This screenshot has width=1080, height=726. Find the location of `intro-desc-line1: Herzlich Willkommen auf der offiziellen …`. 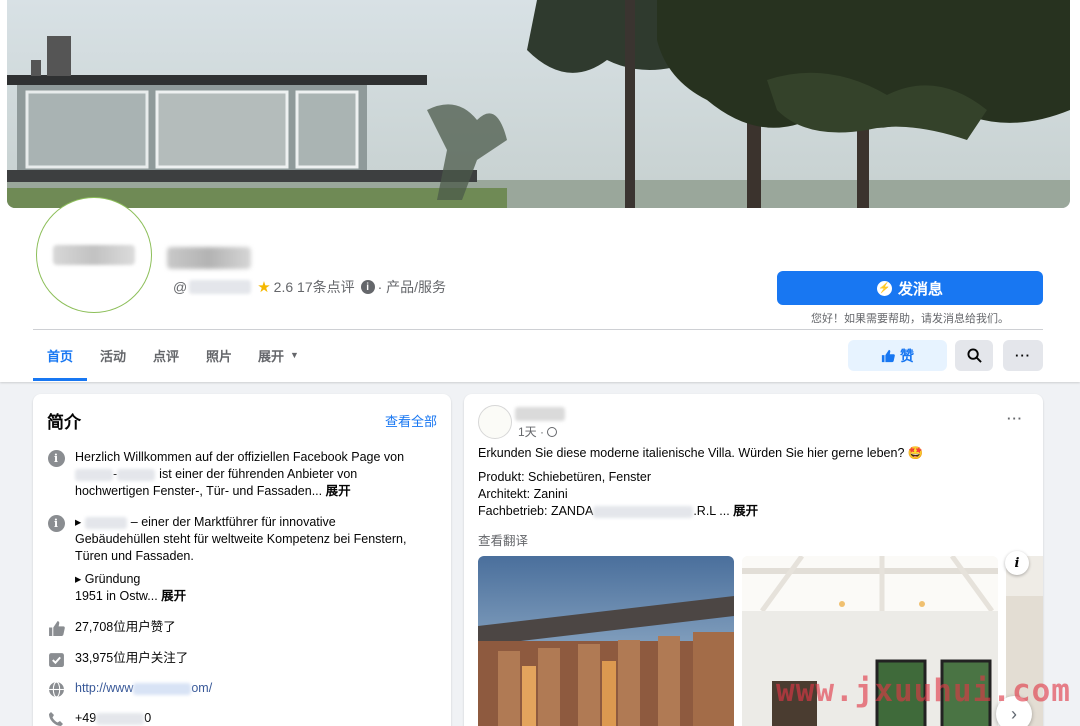

intro-desc-line1: Herzlich Willkommen auf der offiziellen … is located at coordinates (240, 457).